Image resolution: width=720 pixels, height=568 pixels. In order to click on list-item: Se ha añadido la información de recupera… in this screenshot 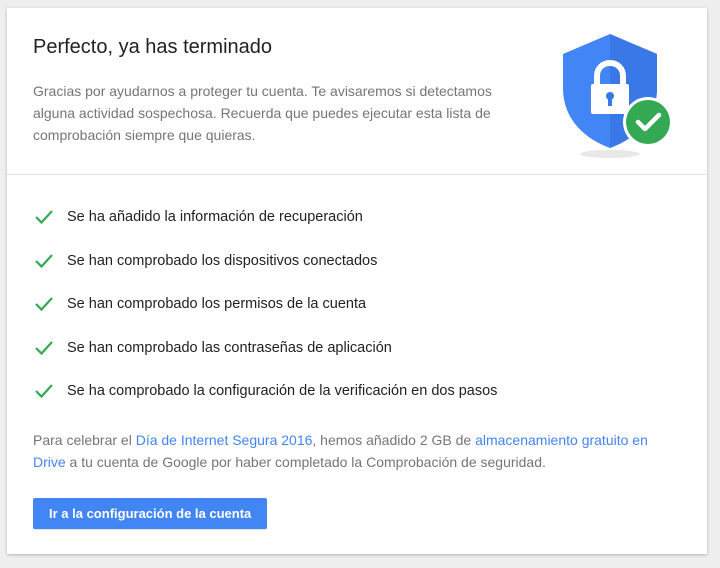, I will do `click(265, 228)`.